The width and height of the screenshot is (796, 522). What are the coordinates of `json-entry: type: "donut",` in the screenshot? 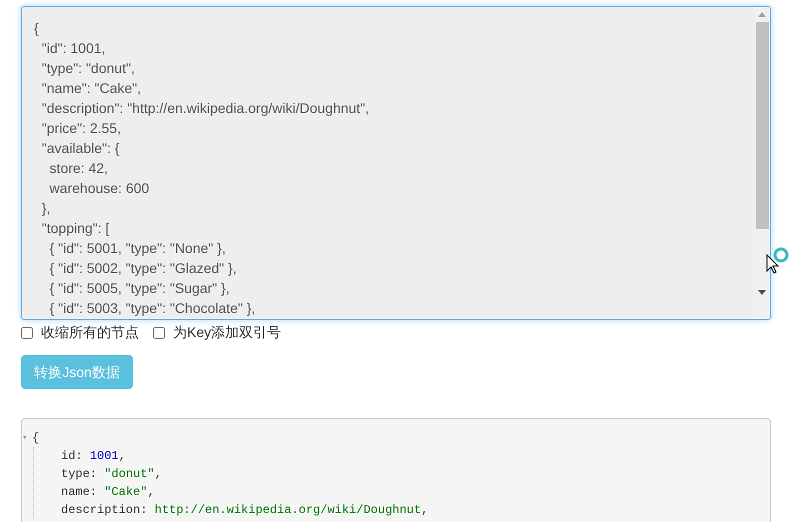 It's located at (111, 474).